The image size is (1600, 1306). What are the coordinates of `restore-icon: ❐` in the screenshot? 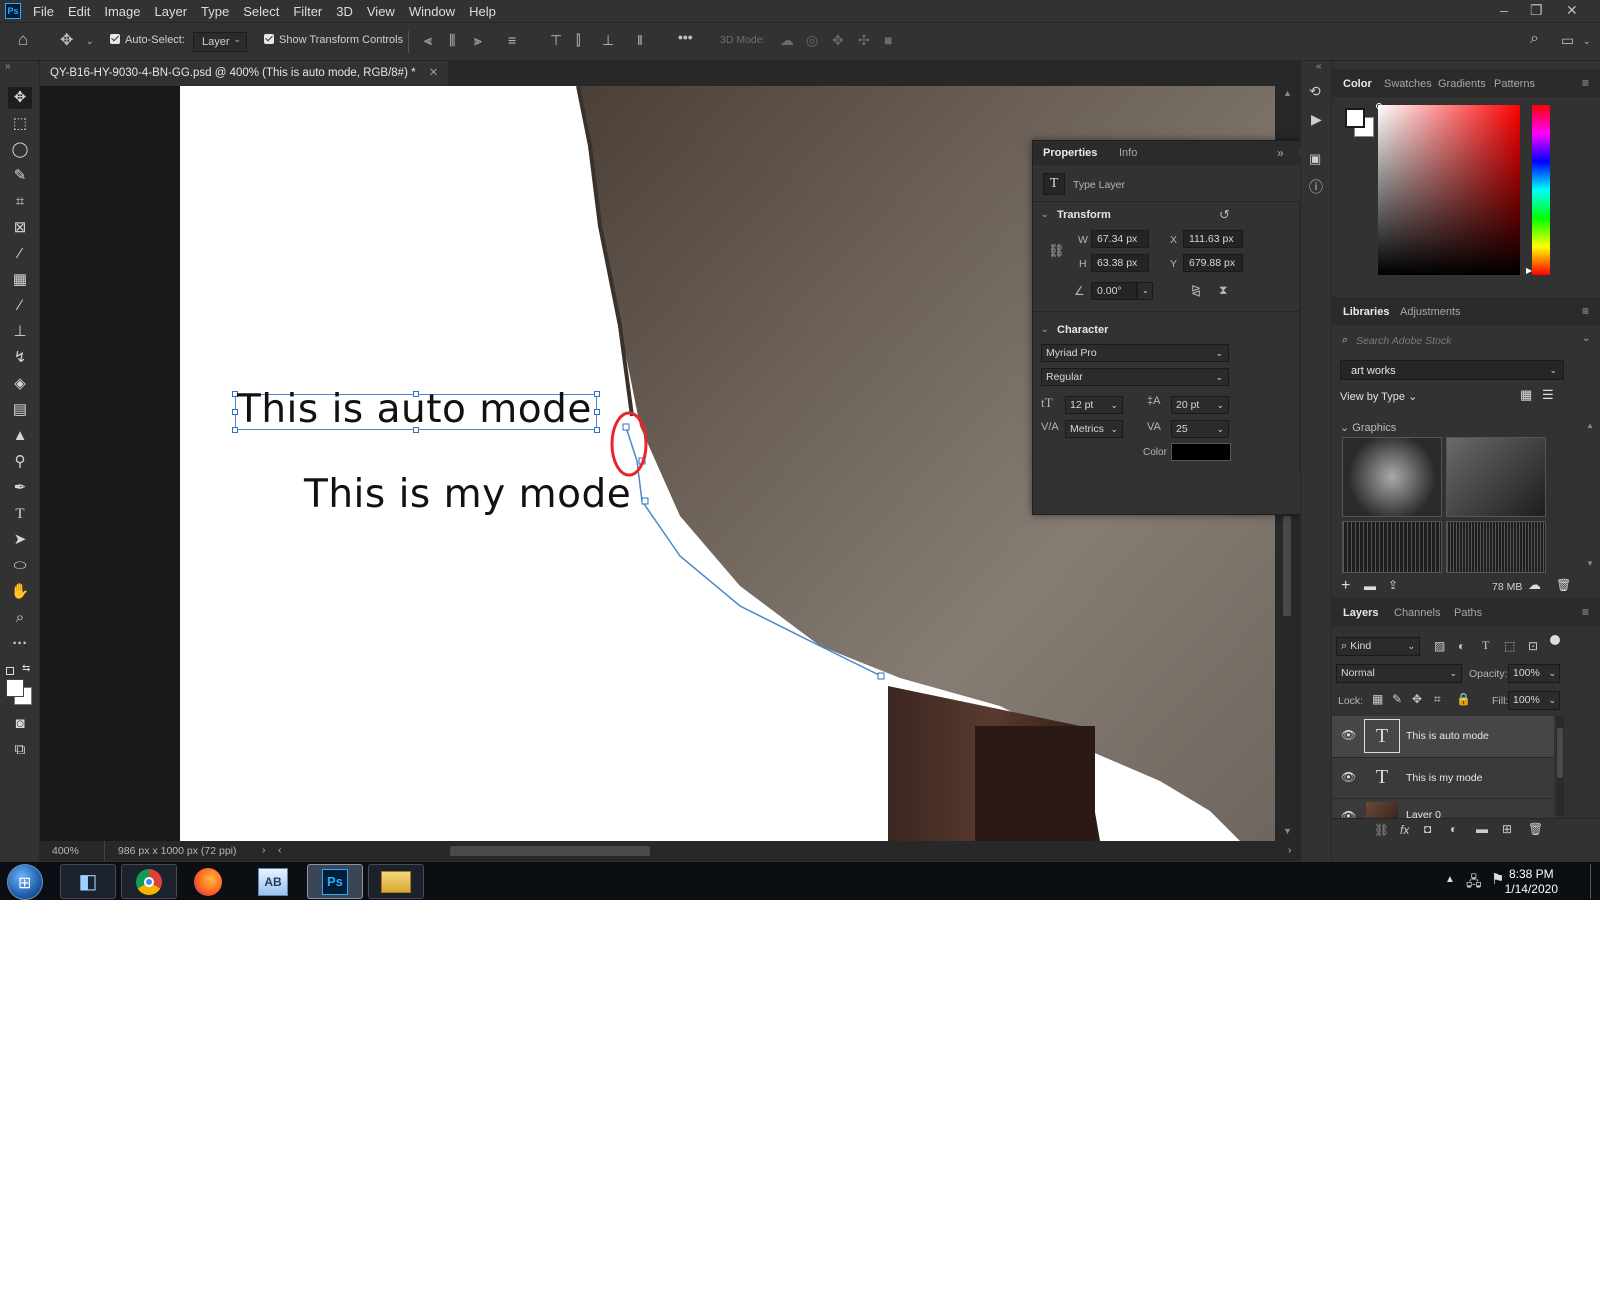 It's located at (1536, 10).